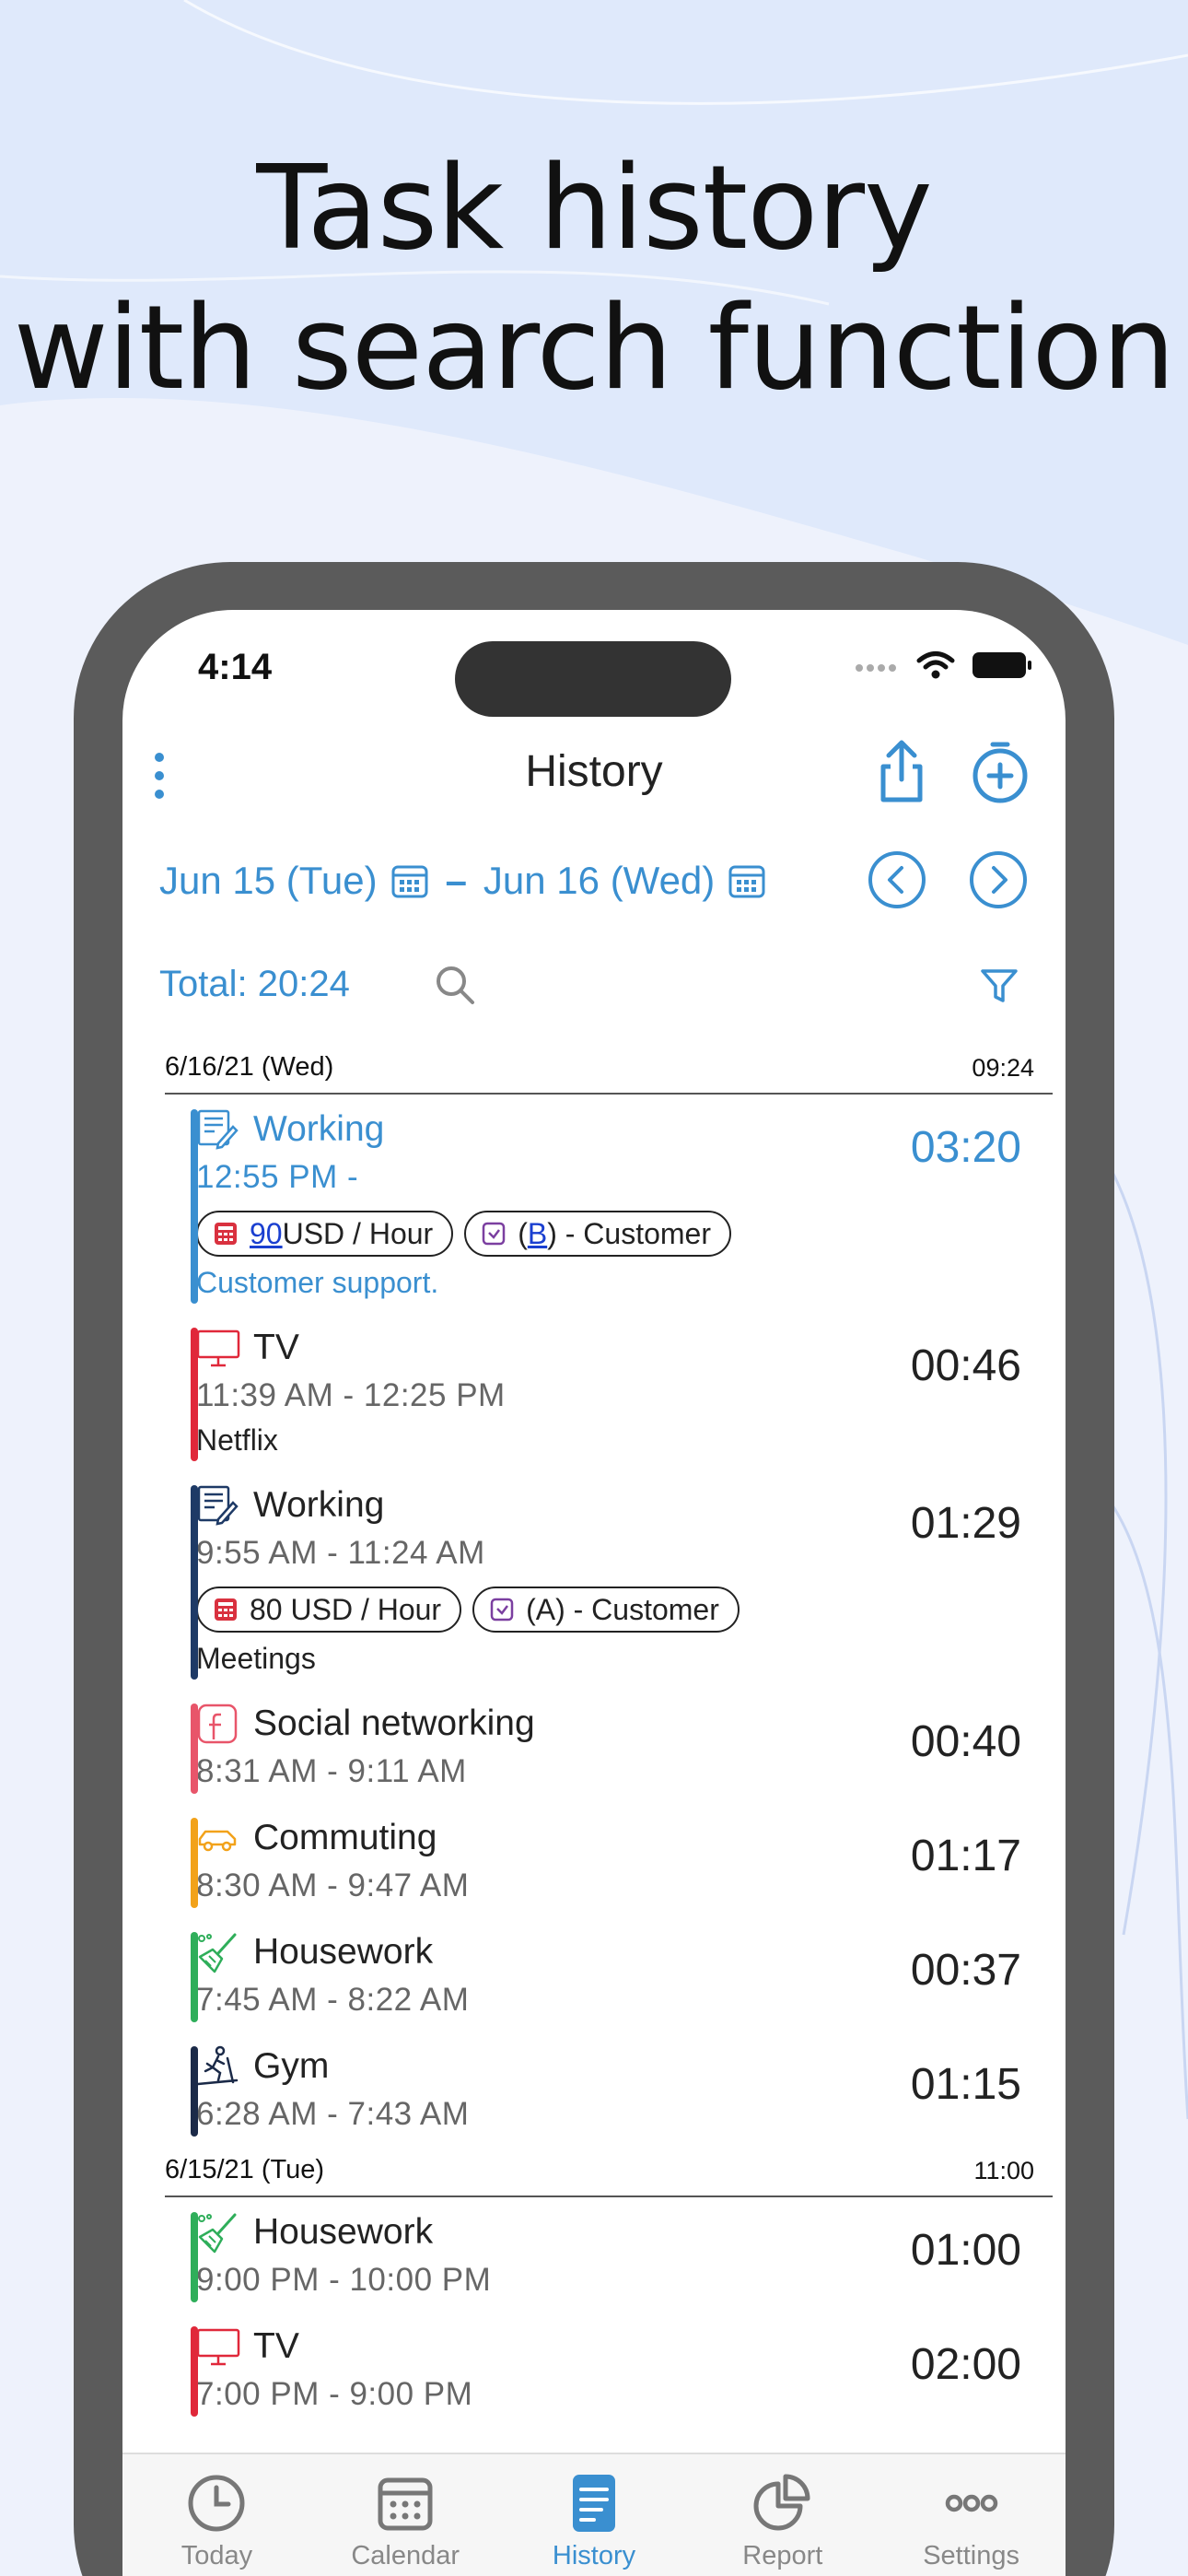 The height and width of the screenshot is (2576, 1188). What do you see at coordinates (217, 2555) in the screenshot?
I see `tab-label: Today` at bounding box center [217, 2555].